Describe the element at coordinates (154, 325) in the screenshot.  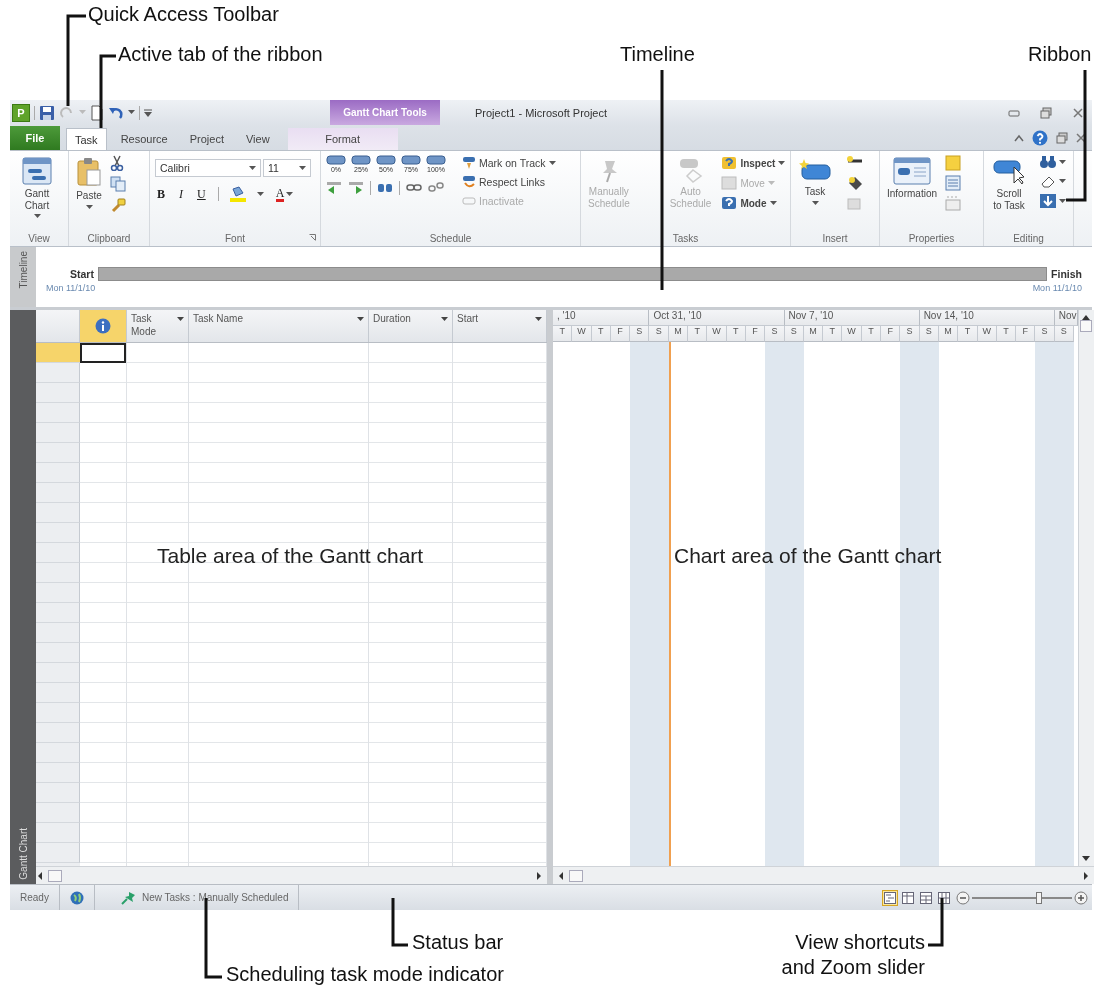
I see `column-header: Task Mode` at that location.